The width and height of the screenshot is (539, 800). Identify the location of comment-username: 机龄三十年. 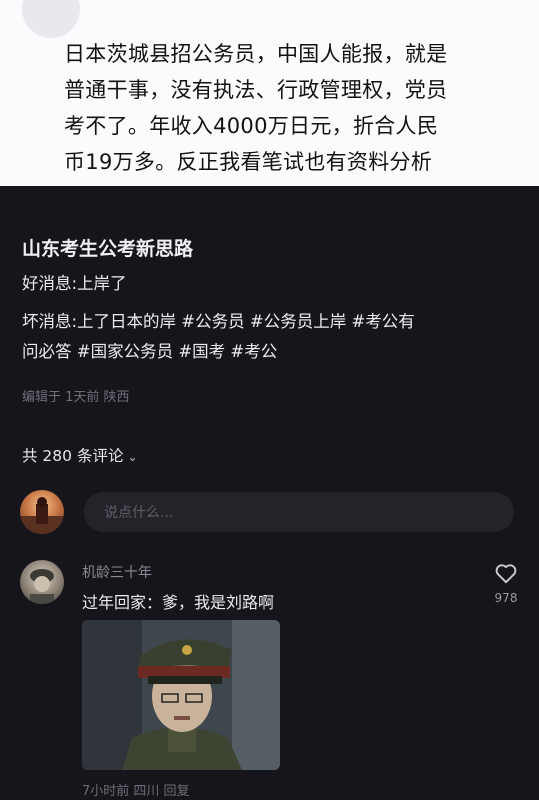
(117, 572).